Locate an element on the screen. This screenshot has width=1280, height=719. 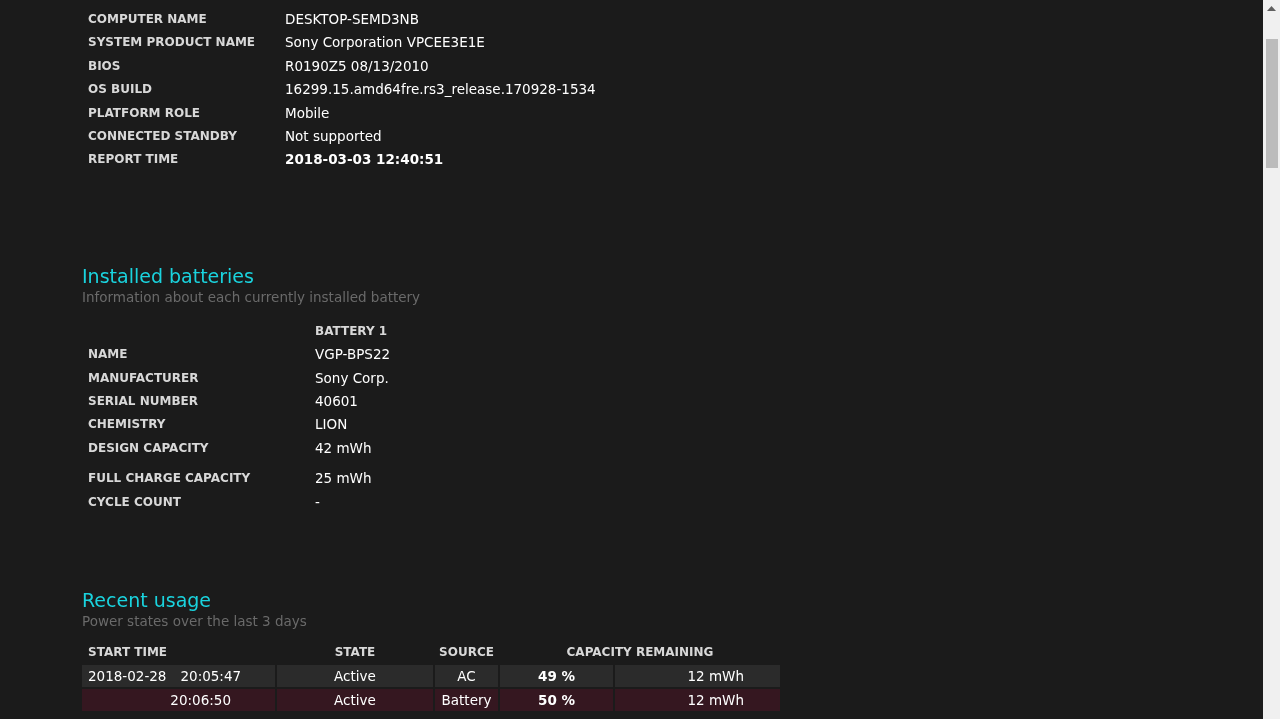
scroll-up-arrow-icon is located at coordinates (1271, 8).